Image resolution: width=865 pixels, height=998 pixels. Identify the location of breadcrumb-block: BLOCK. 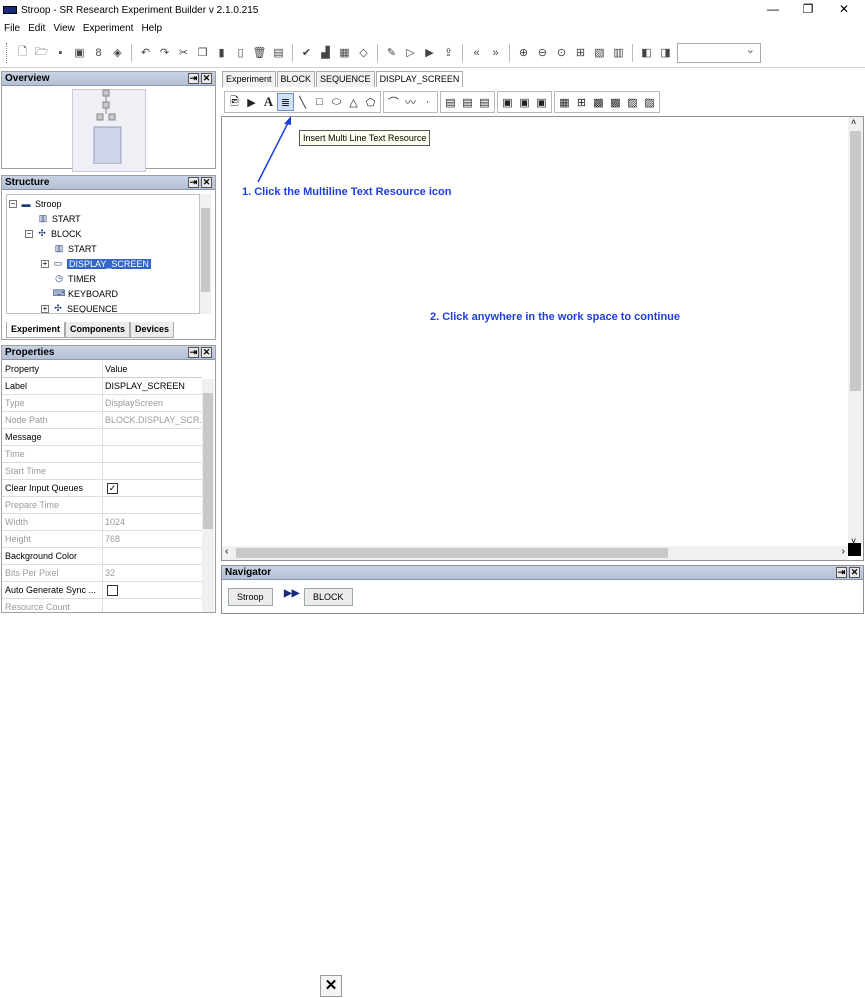
(328, 597).